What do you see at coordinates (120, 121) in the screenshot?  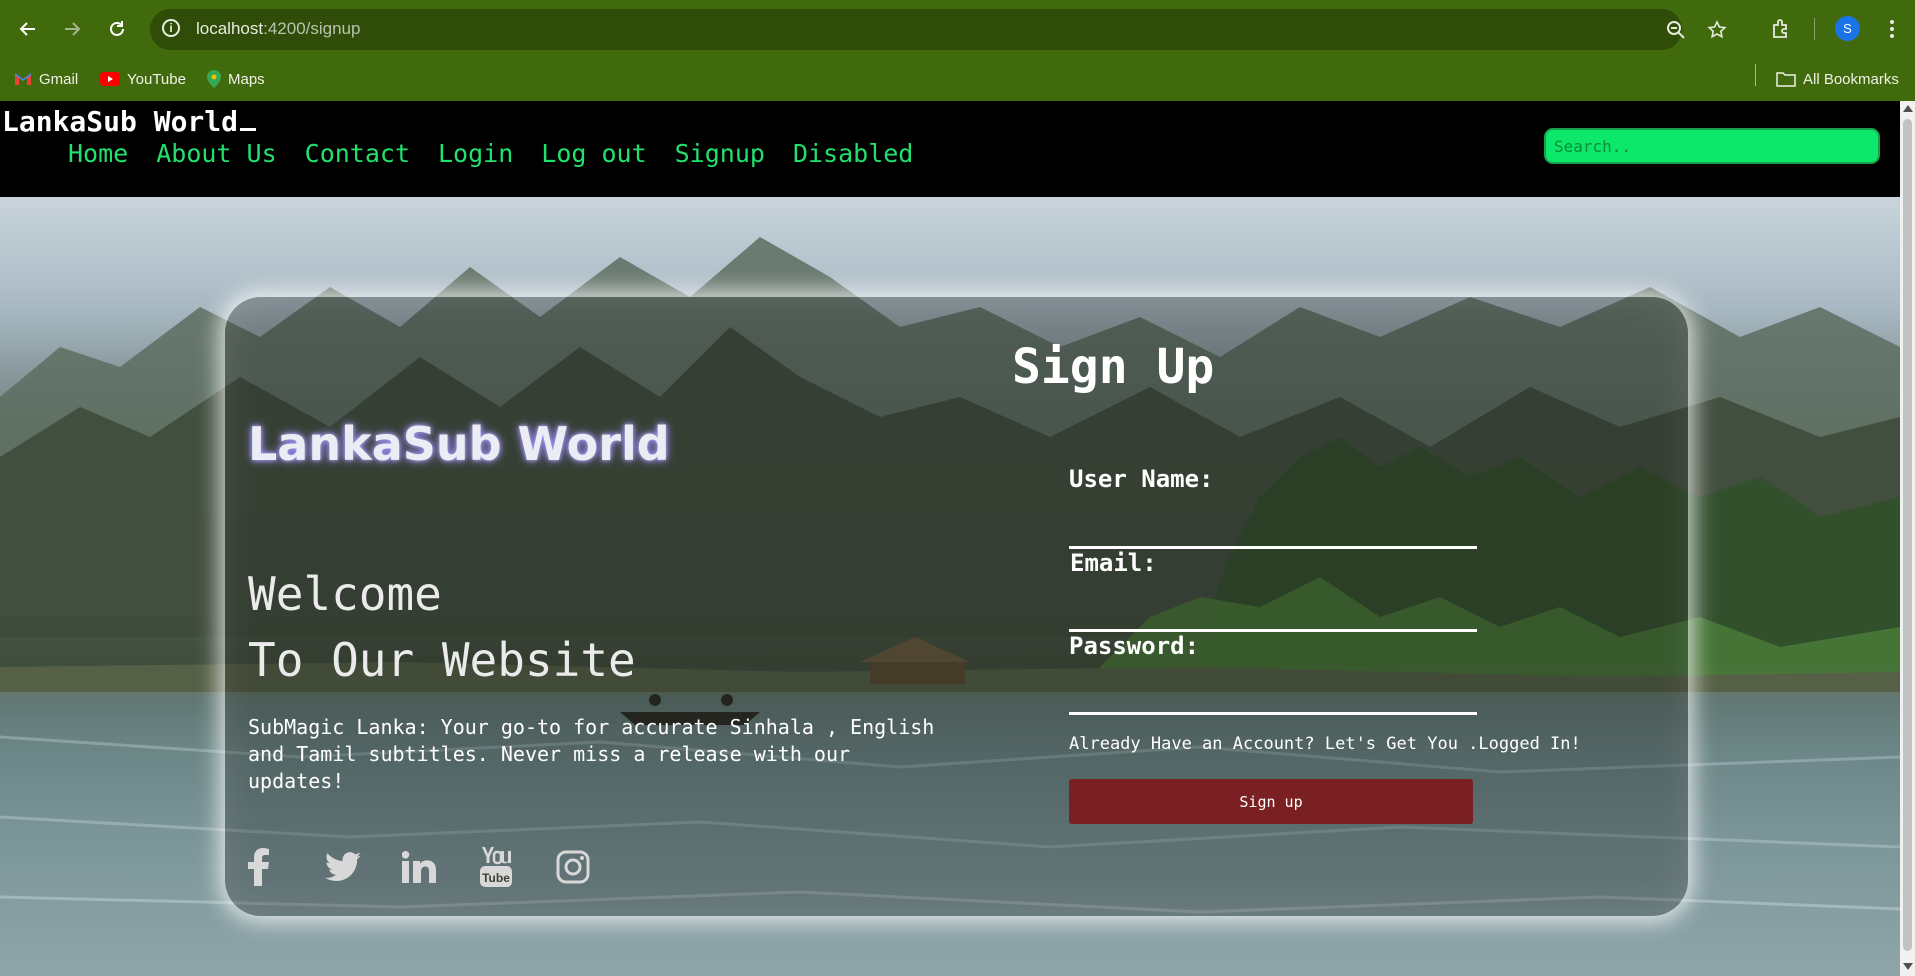 I see `site-brand-text: LankaSub World` at bounding box center [120, 121].